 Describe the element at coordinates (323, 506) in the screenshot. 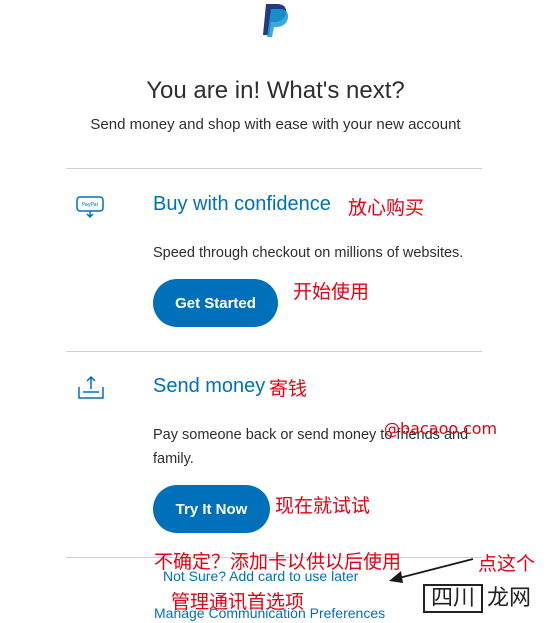

I see `annotation-try-it-now: 现在就试试` at that location.